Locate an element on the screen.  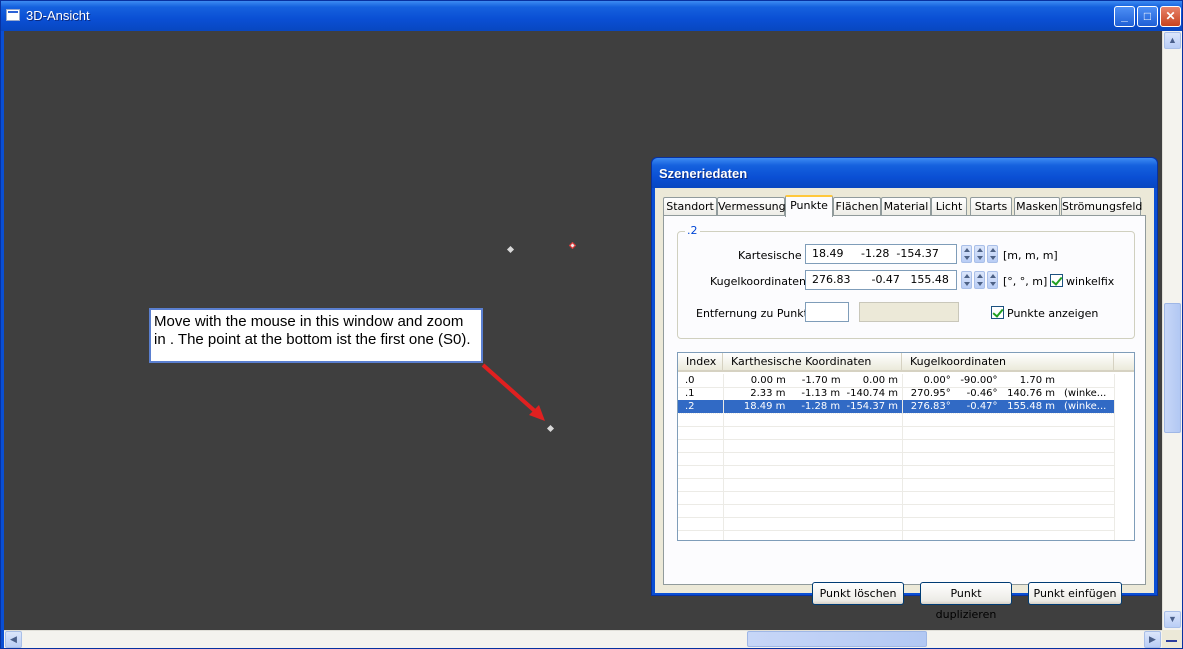
vertical-scrollbar: ▲ ▼ is located at coordinates (1172, 330).